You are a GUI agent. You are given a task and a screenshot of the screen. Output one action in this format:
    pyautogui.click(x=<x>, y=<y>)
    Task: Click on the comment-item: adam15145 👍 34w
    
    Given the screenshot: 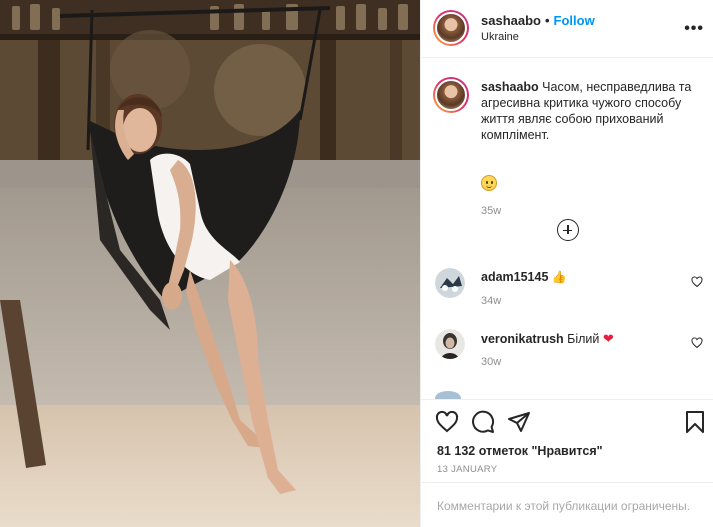 What is the action you would take?
    pyautogui.click(x=568, y=293)
    